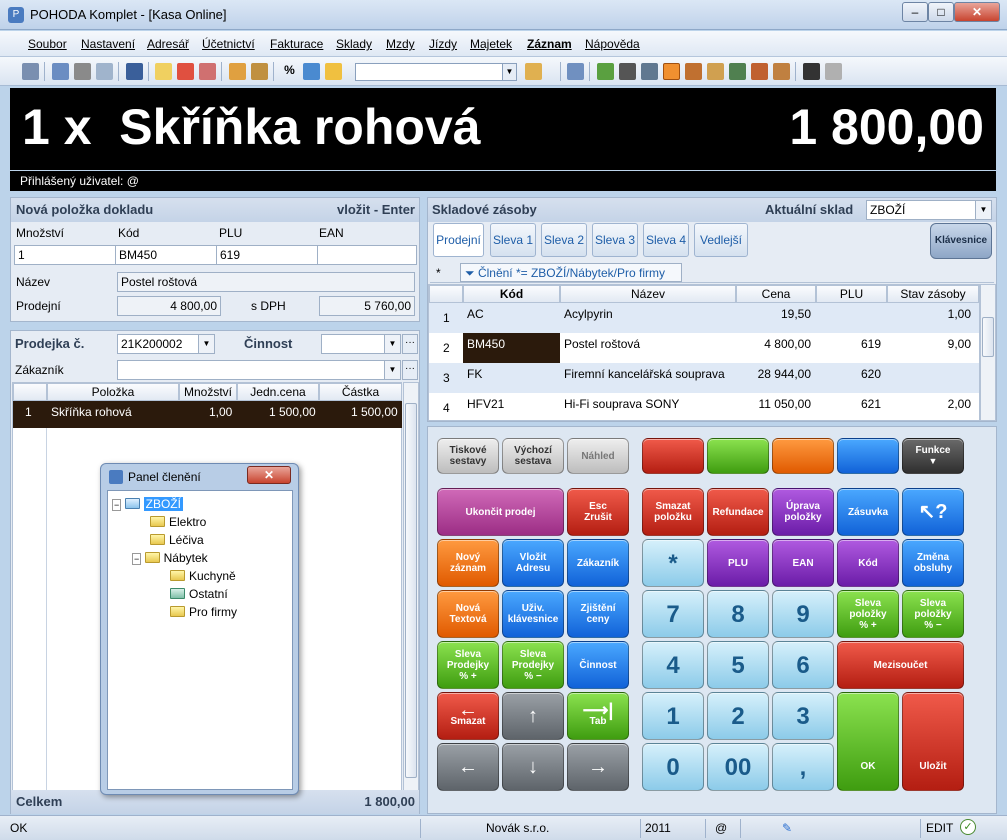 The height and width of the screenshot is (840, 1007). What do you see at coordinates (627, 71) in the screenshot?
I see `timer-icon` at bounding box center [627, 71].